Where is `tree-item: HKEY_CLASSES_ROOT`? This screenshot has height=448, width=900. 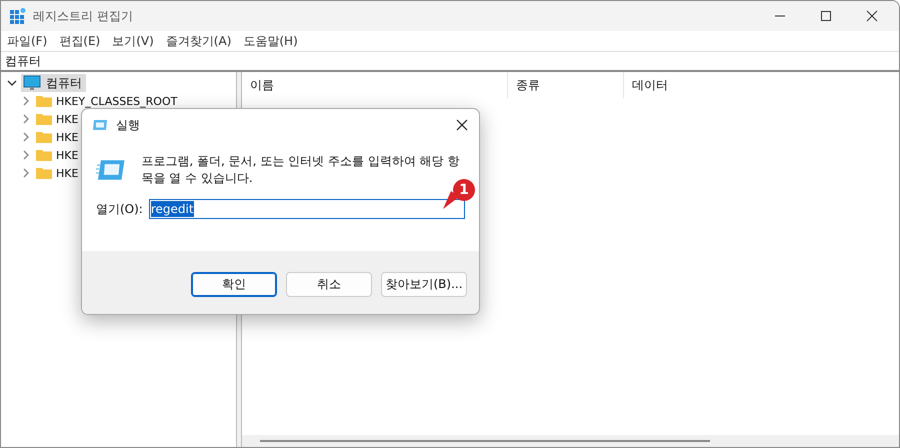
tree-item: HKEY_CLASSES_ROOT is located at coordinates (108, 101).